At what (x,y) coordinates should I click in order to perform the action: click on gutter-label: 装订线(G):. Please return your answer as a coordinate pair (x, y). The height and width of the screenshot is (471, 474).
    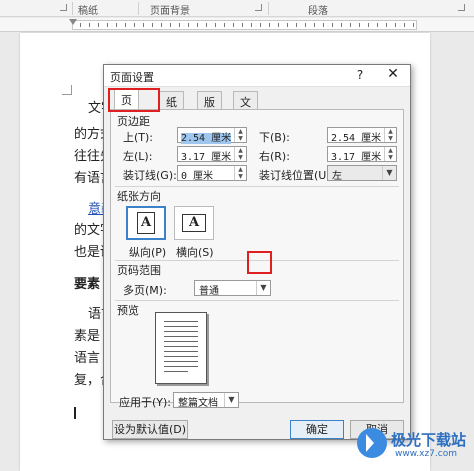
    Looking at the image, I should click on (150, 175).